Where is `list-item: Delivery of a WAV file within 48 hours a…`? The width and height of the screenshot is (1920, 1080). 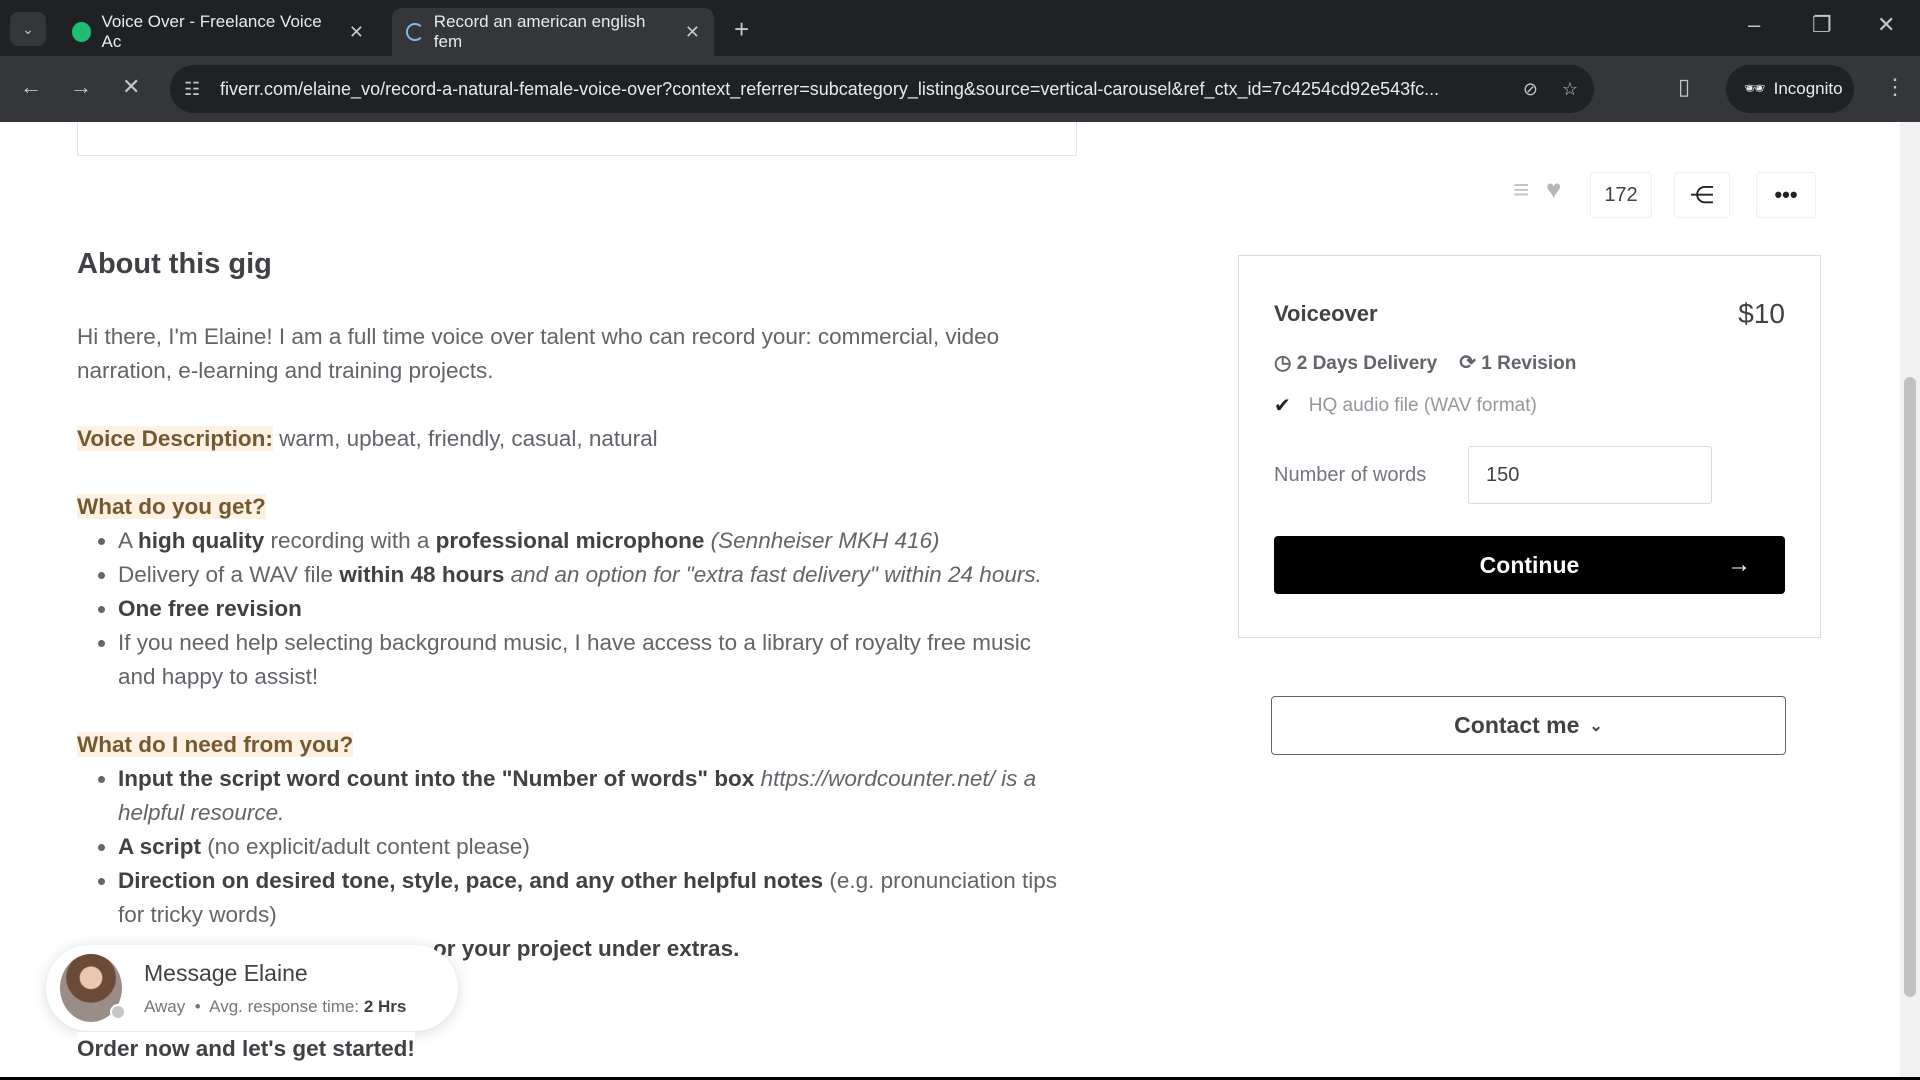 list-item: Delivery of a WAV file within 48 hours a… is located at coordinates (592, 575).